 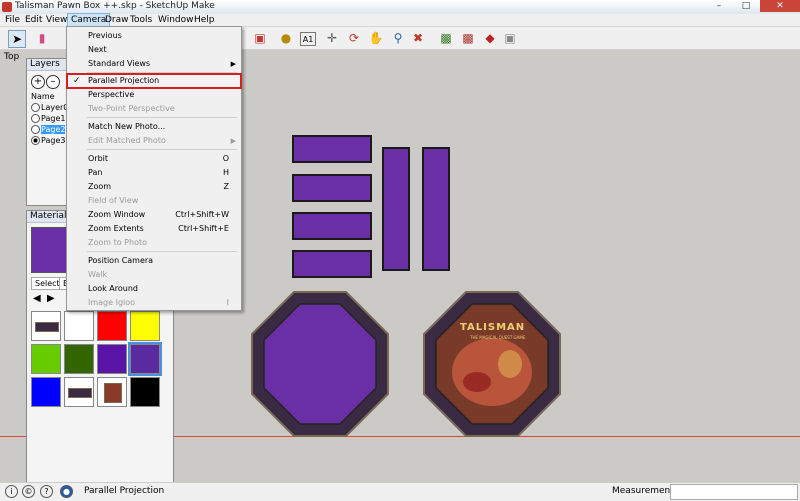 I want to click on menu-item-orbit: Orbit O, so click(x=154, y=159).